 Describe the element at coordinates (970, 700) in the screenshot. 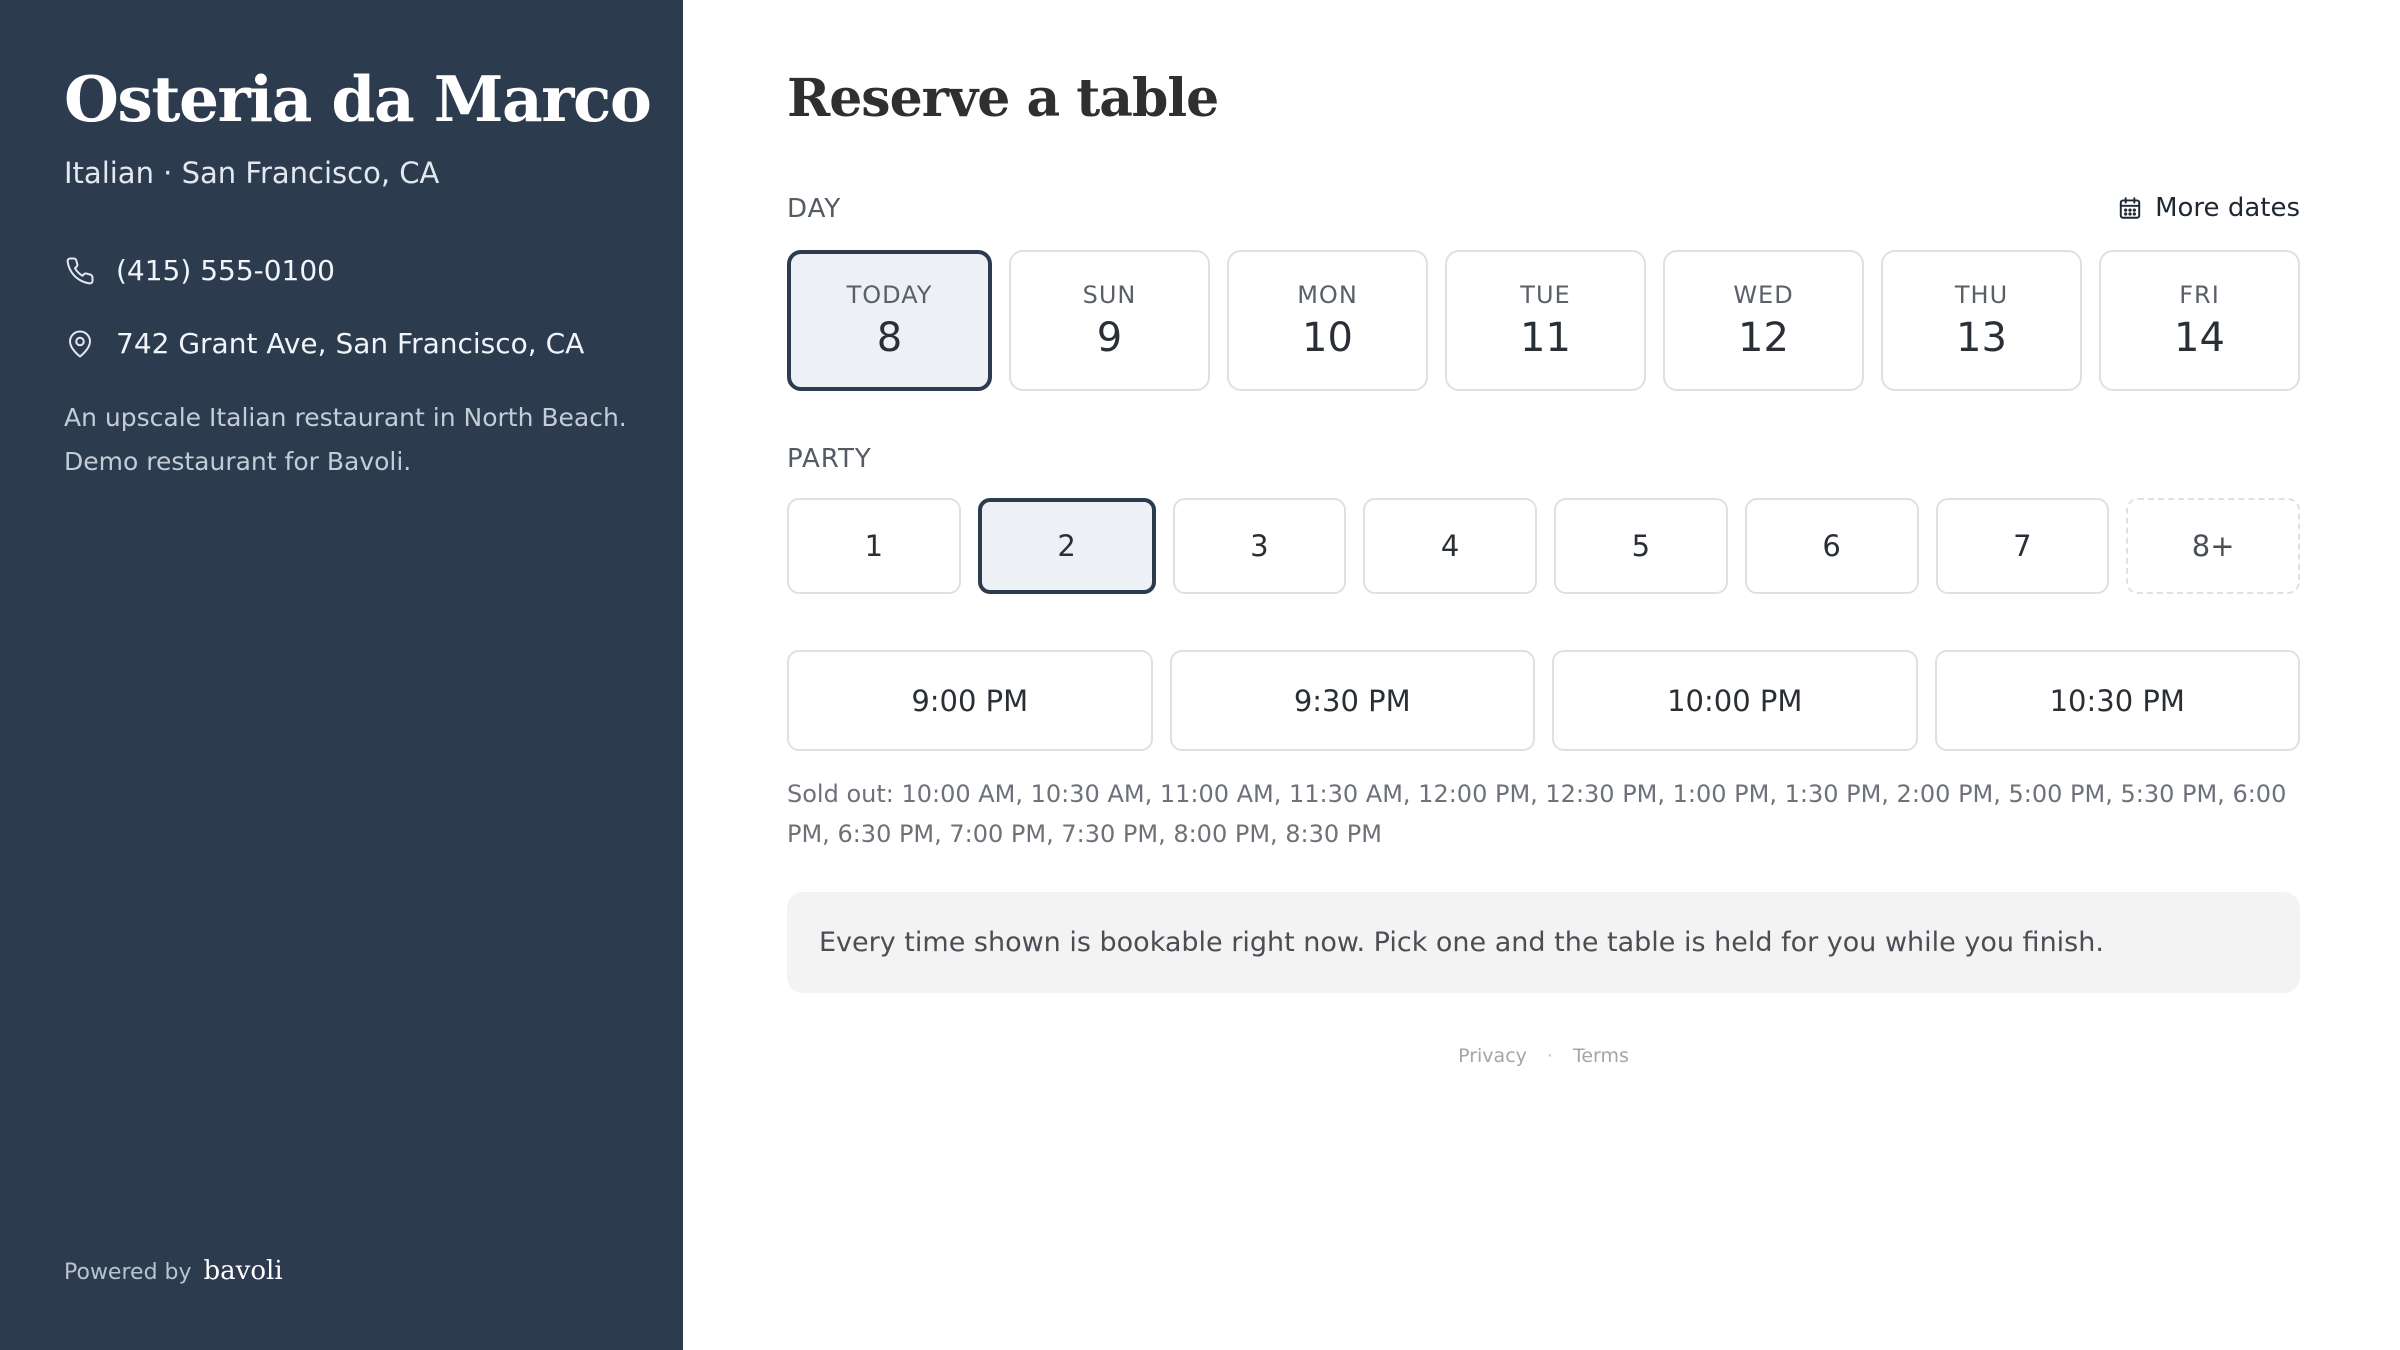

I see `time-slot-button: 9:00 PM` at that location.